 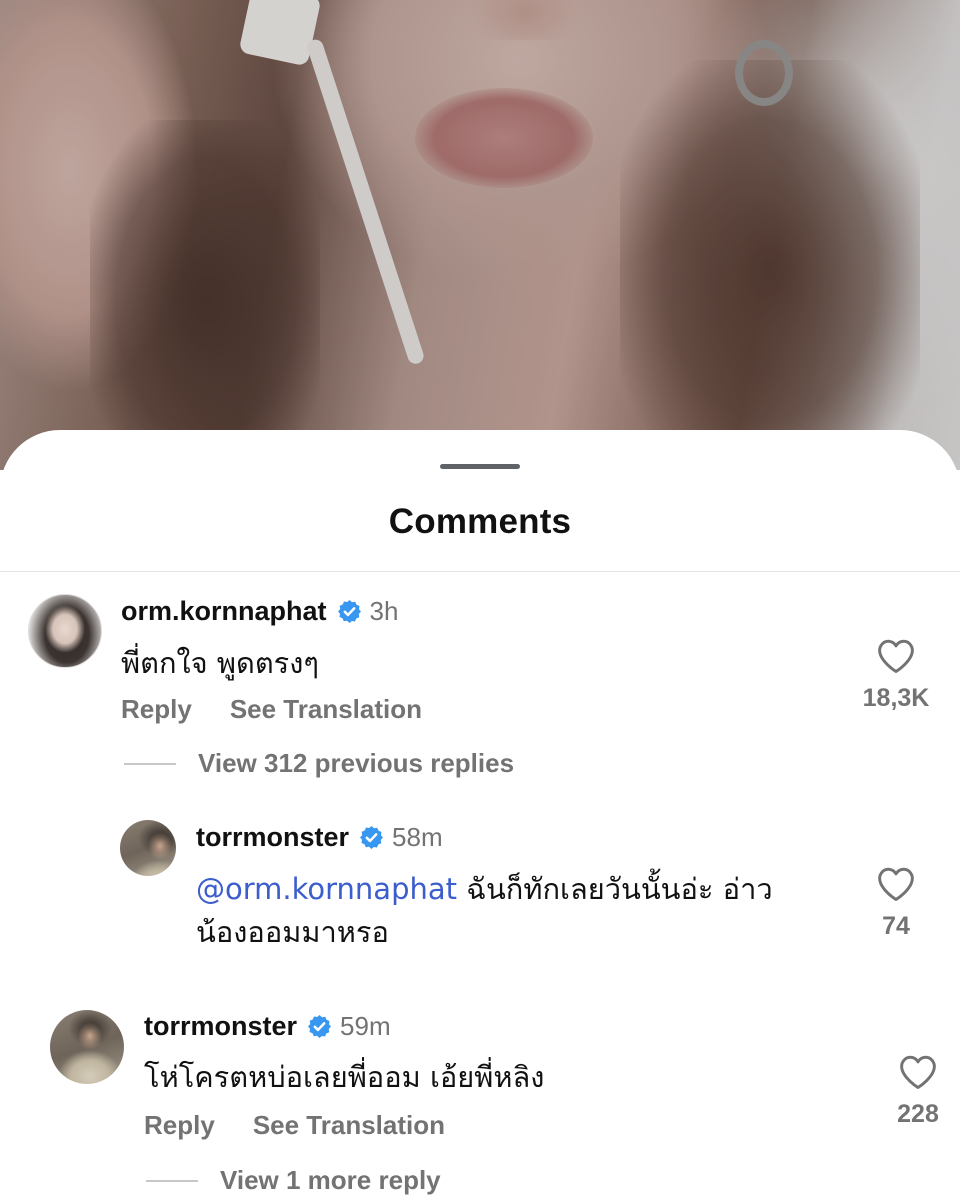 I want to click on comment-time: 59m, so click(x=365, y=1026).